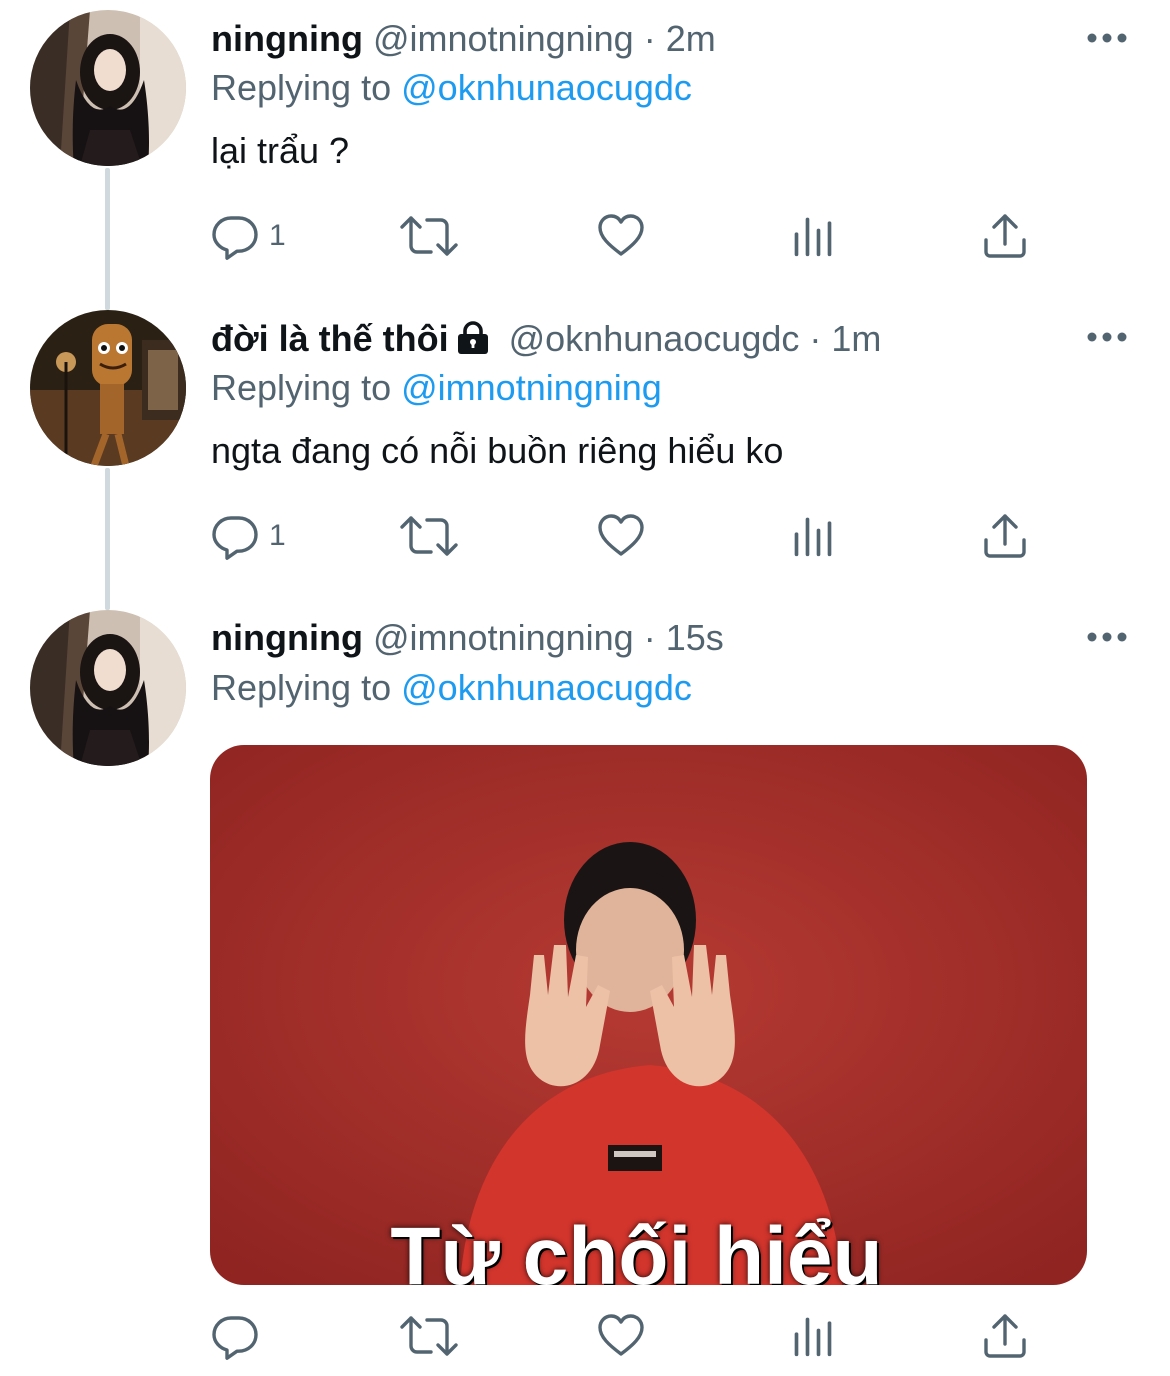 Image resolution: width=1170 pixels, height=1376 pixels. I want to click on display-name: đời là thế thôi, so click(330, 338).